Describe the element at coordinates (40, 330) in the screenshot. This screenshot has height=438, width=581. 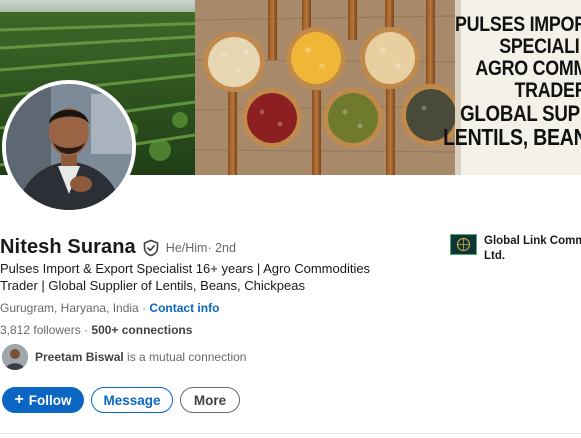
I see `followers-count: 3,812 followers` at that location.